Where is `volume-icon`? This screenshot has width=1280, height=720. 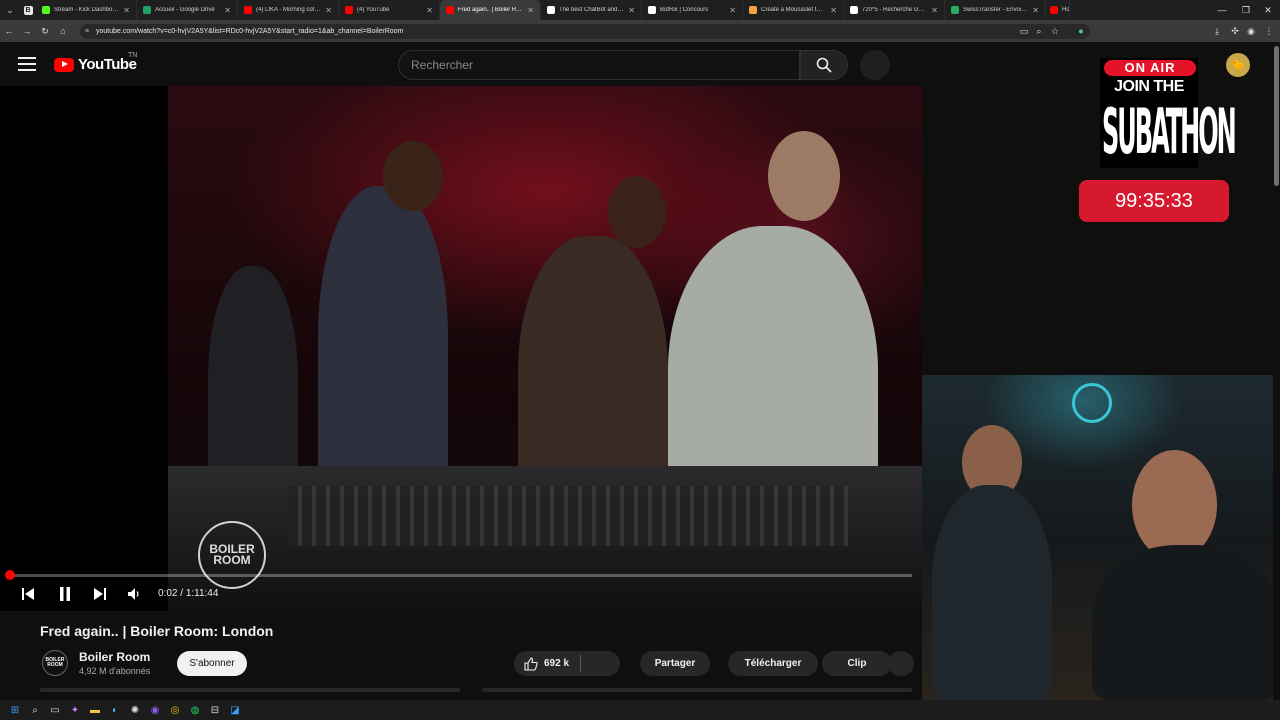
volume-icon is located at coordinates (133, 594).